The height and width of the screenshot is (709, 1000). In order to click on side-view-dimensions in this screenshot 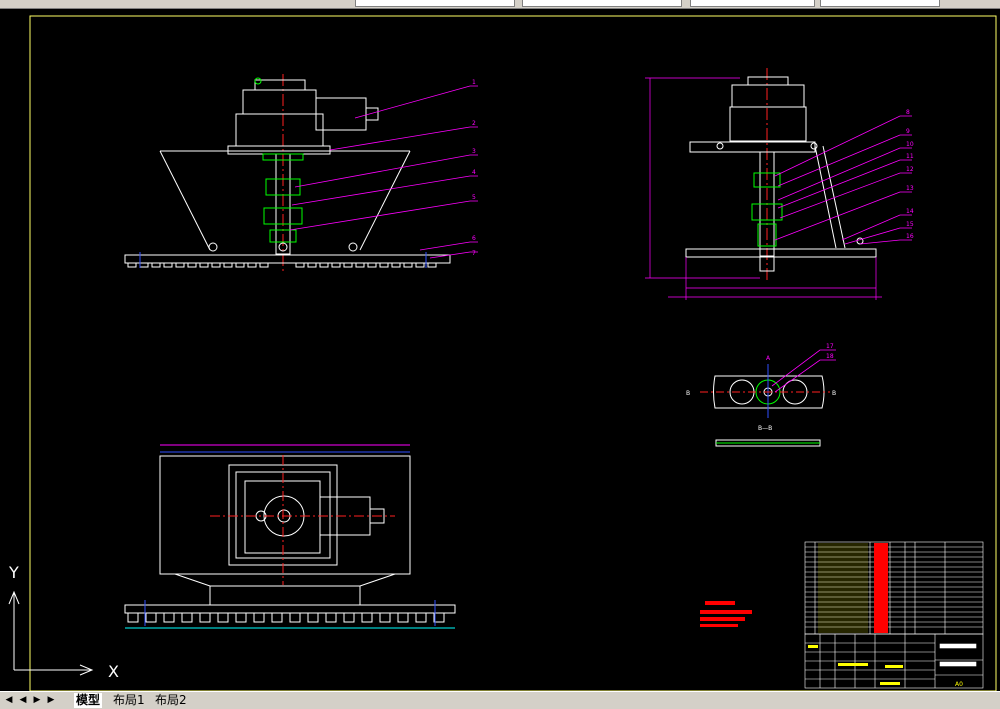, I will do `click(763, 188)`.